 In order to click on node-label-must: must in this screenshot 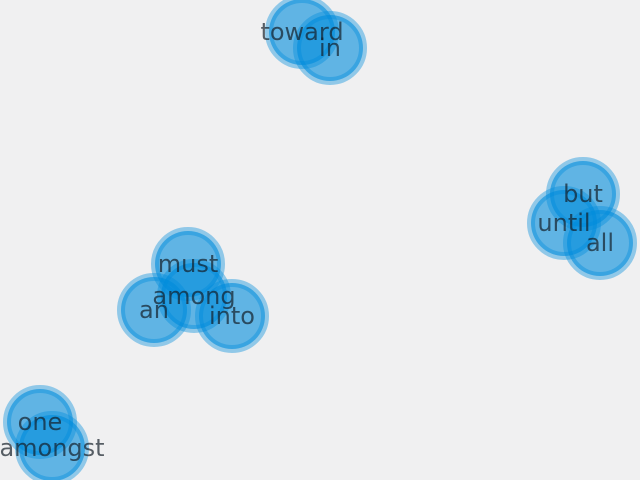, I will do `click(188, 264)`.